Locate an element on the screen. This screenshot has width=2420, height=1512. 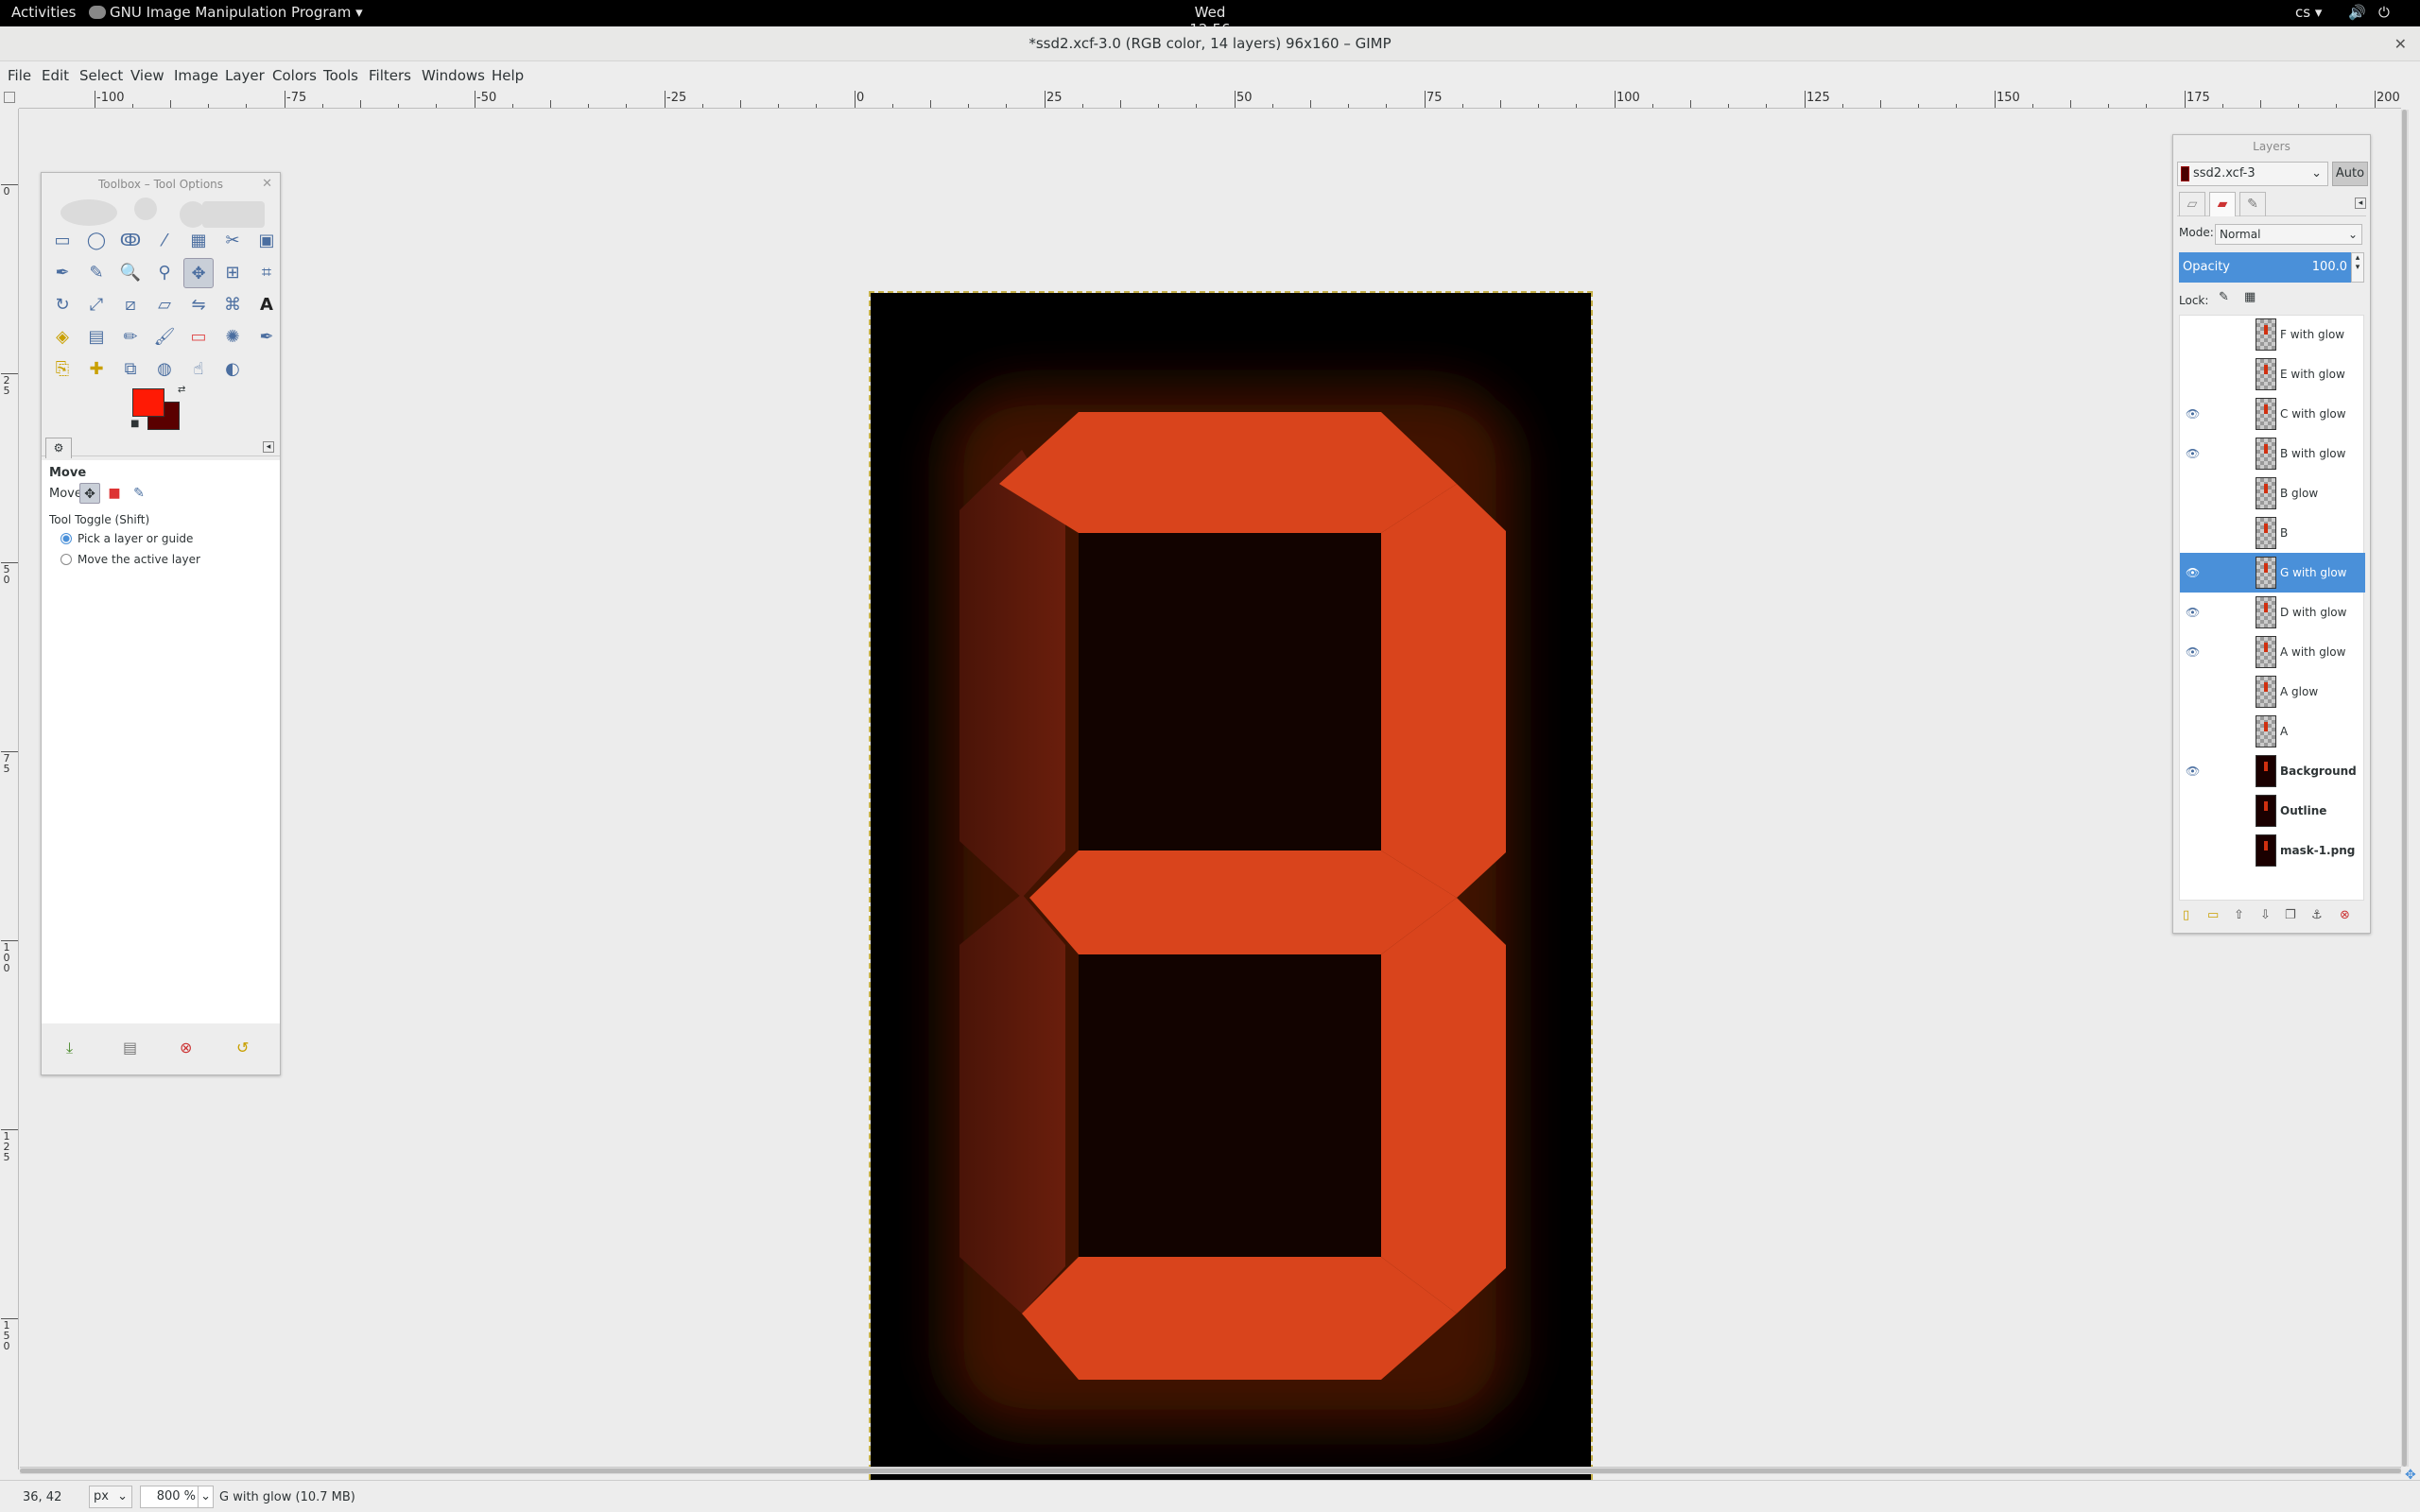
menu-layer: Layer is located at coordinates (245, 75).